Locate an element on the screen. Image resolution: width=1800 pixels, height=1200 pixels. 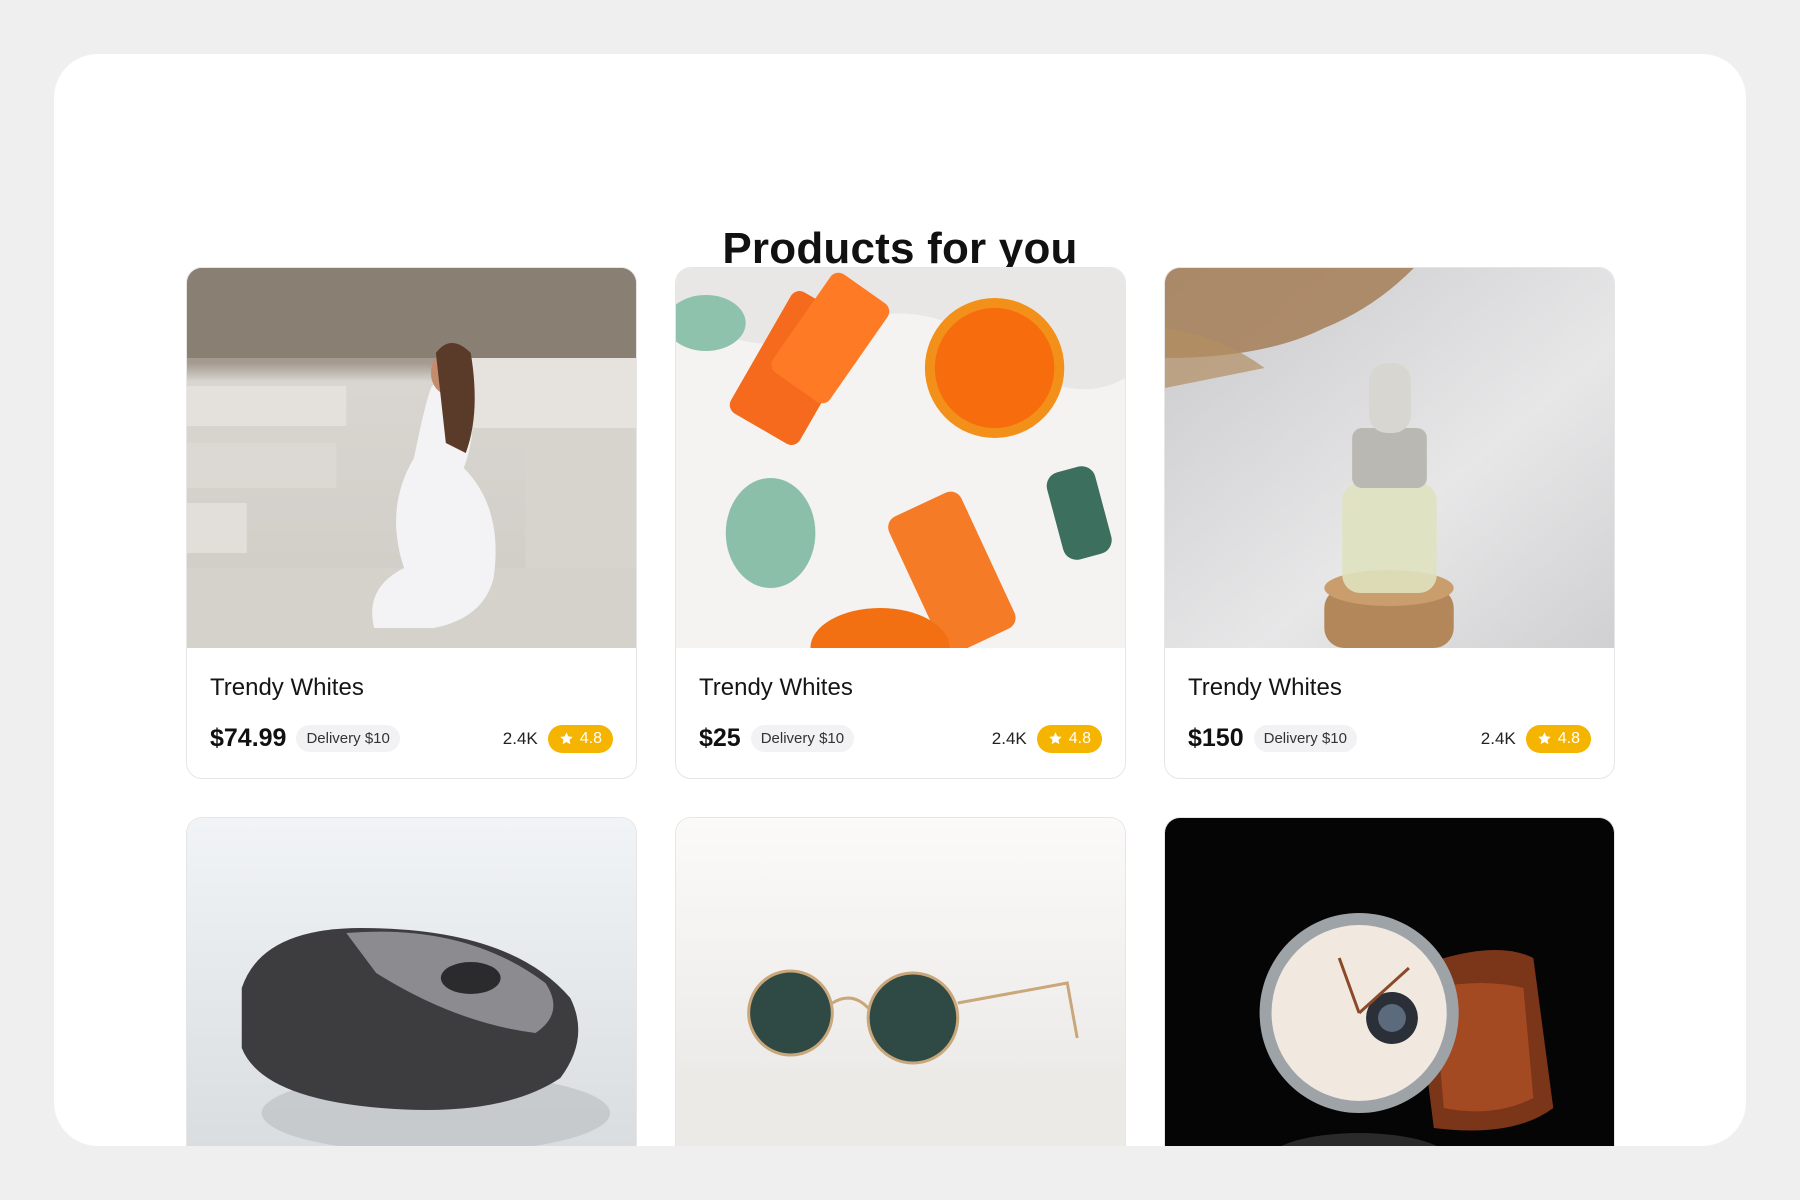
computer-mouse-photo is located at coordinates (411, 982).